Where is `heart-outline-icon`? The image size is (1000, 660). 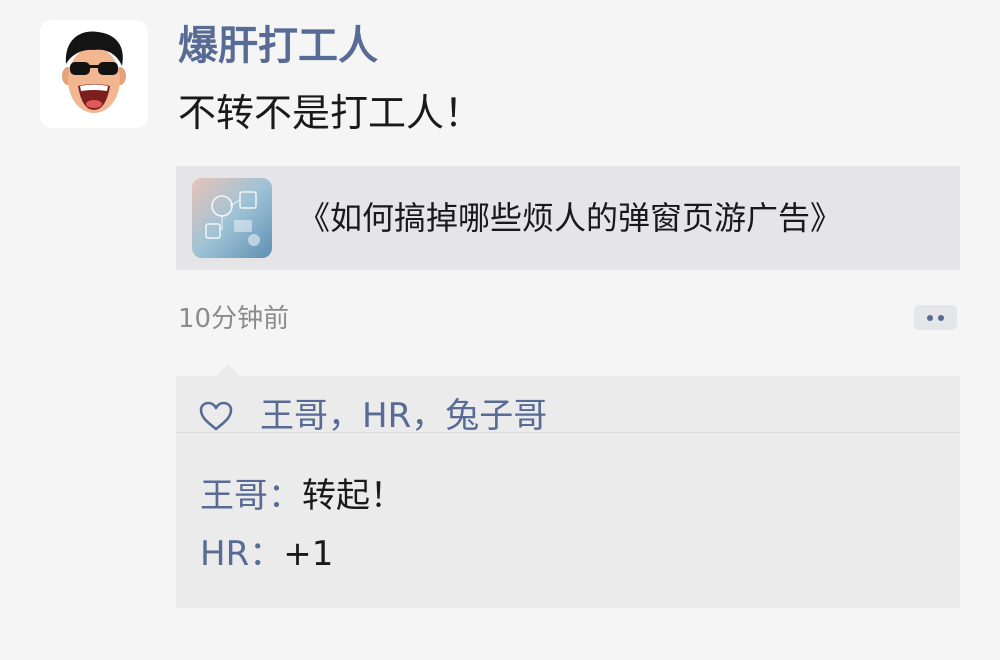 heart-outline-icon is located at coordinates (216, 416).